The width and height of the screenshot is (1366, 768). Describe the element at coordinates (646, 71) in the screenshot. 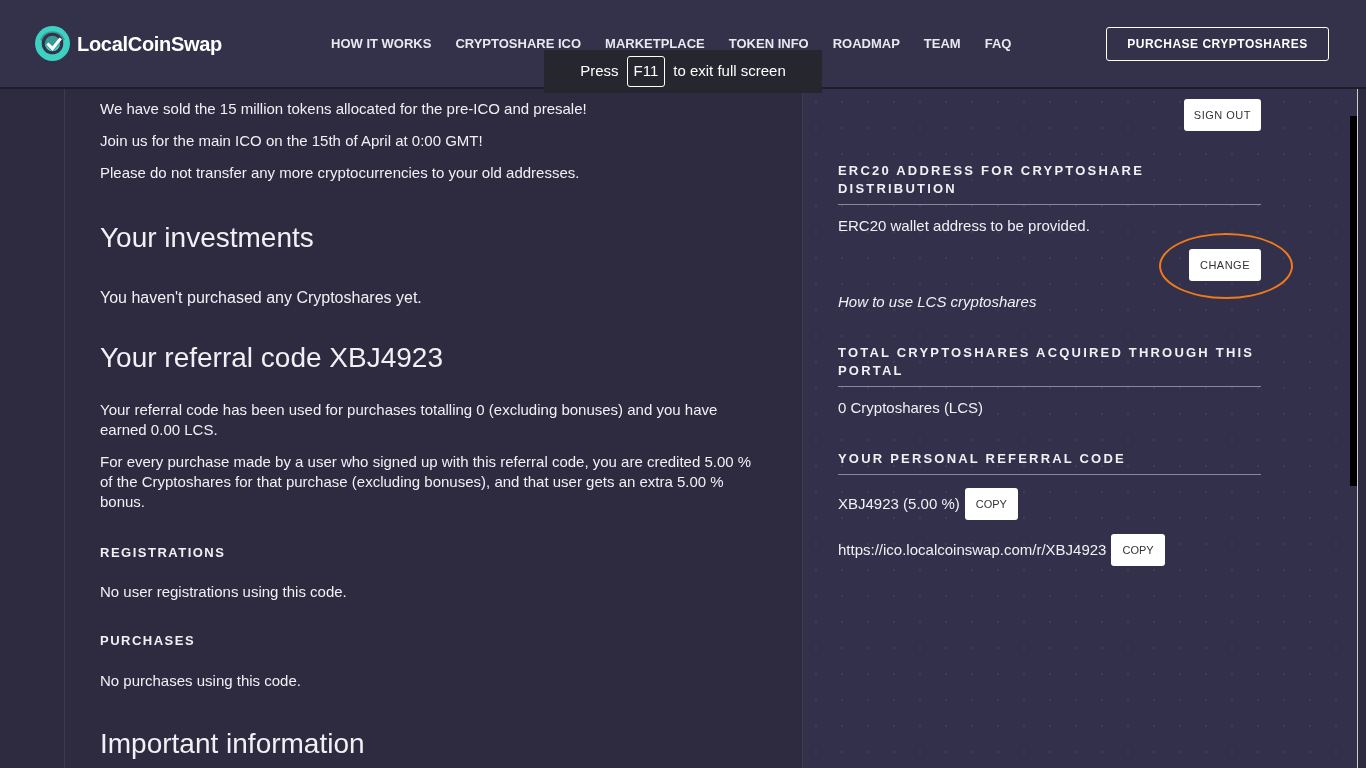

I see `key-label: F11` at that location.